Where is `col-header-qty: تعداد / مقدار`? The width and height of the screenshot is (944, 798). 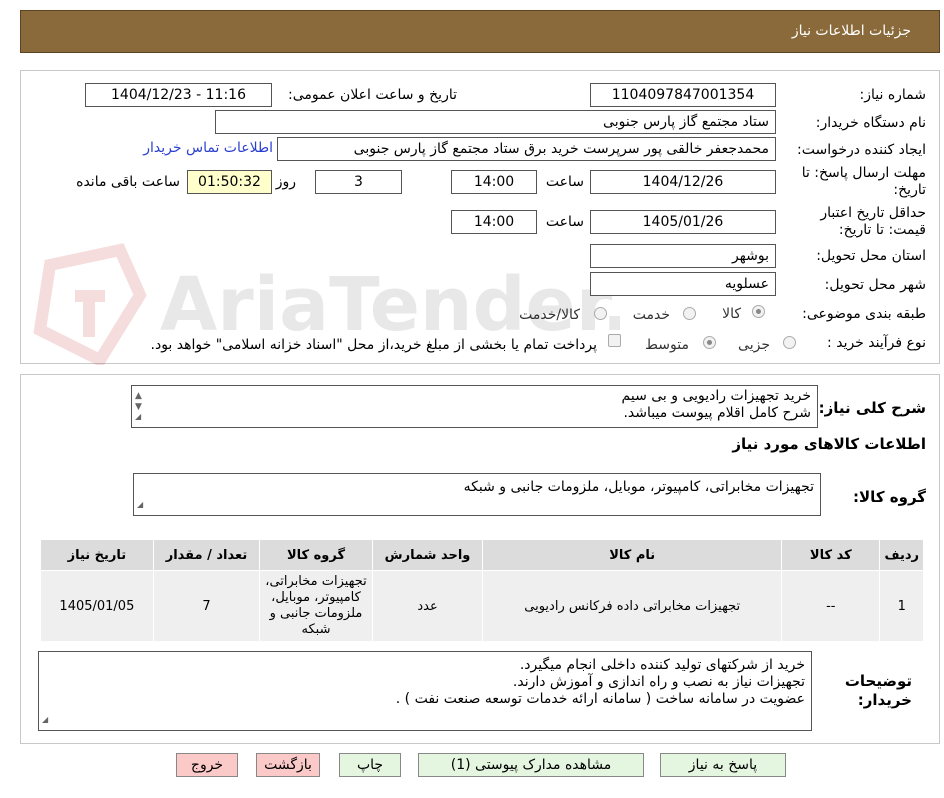
col-header-qty: تعداد / مقدار is located at coordinates (206, 555).